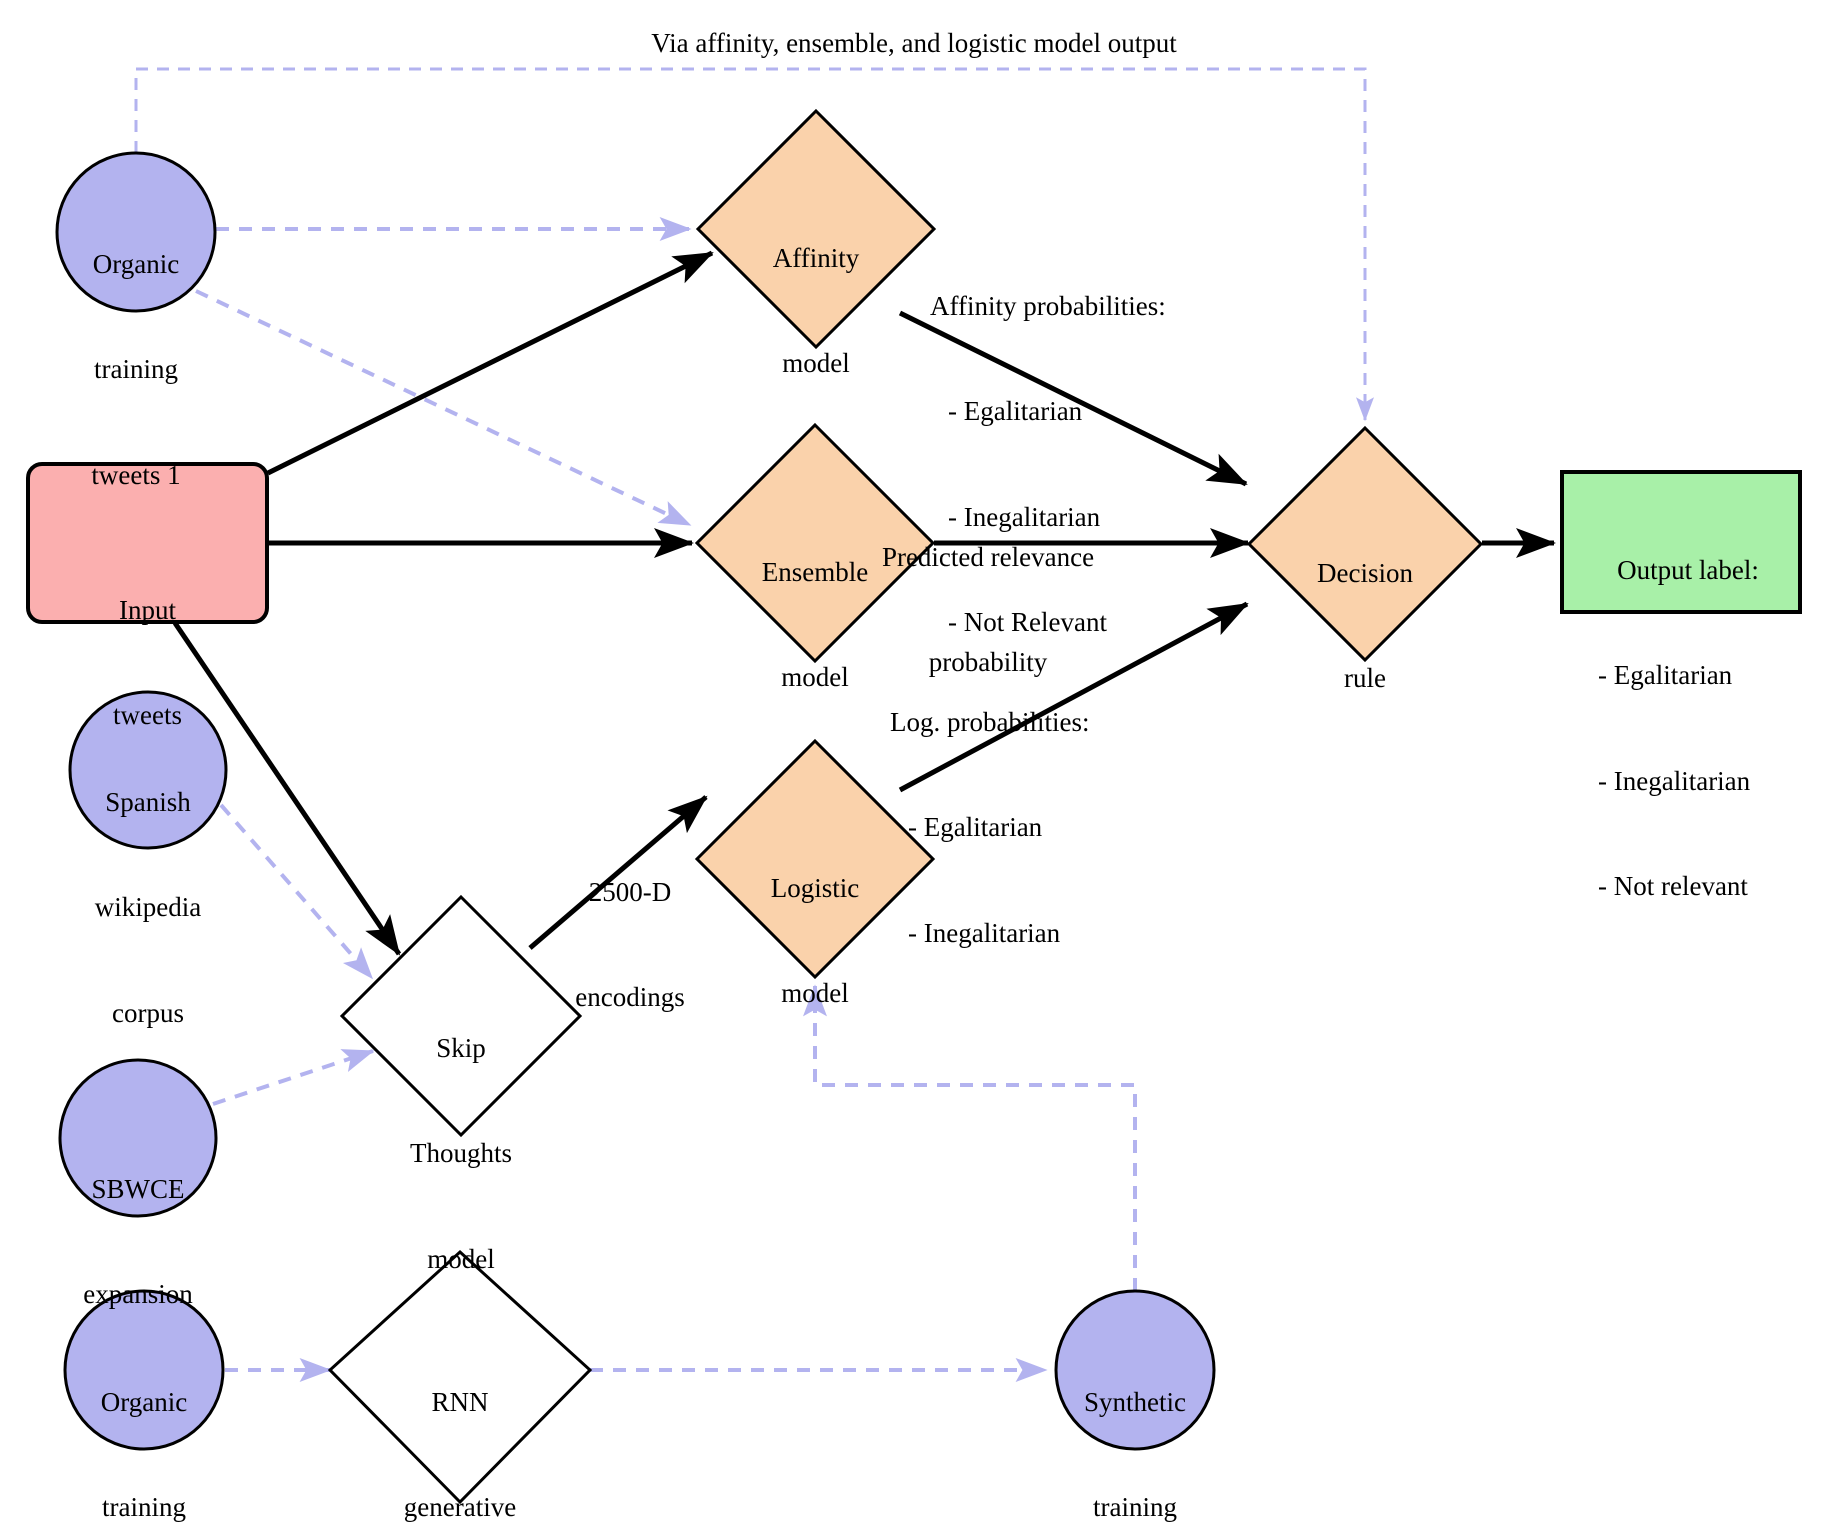 The image size is (1828, 1522). Describe the element at coordinates (460, 1377) in the screenshot. I see `node-rnn-generative-model` at that location.